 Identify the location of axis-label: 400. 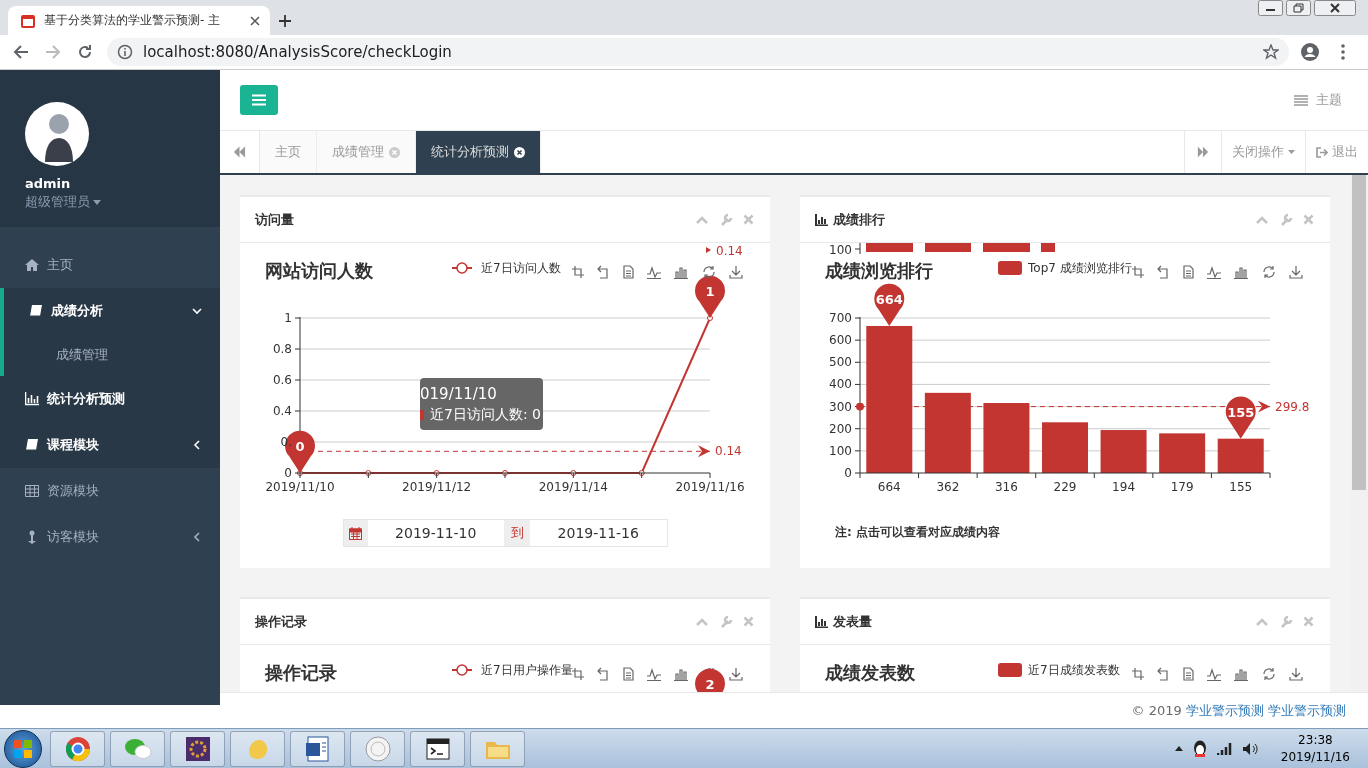
(840, 384).